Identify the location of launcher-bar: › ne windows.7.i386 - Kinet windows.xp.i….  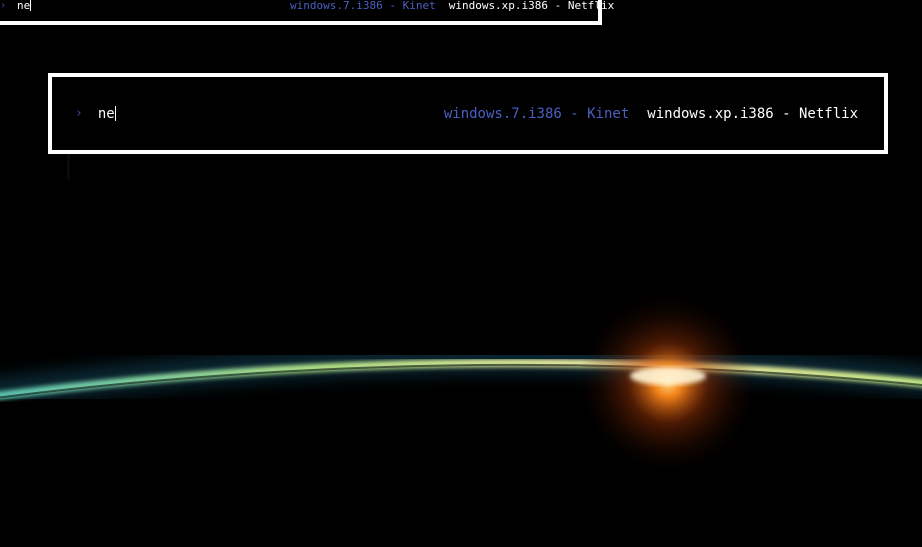
(307, 12).